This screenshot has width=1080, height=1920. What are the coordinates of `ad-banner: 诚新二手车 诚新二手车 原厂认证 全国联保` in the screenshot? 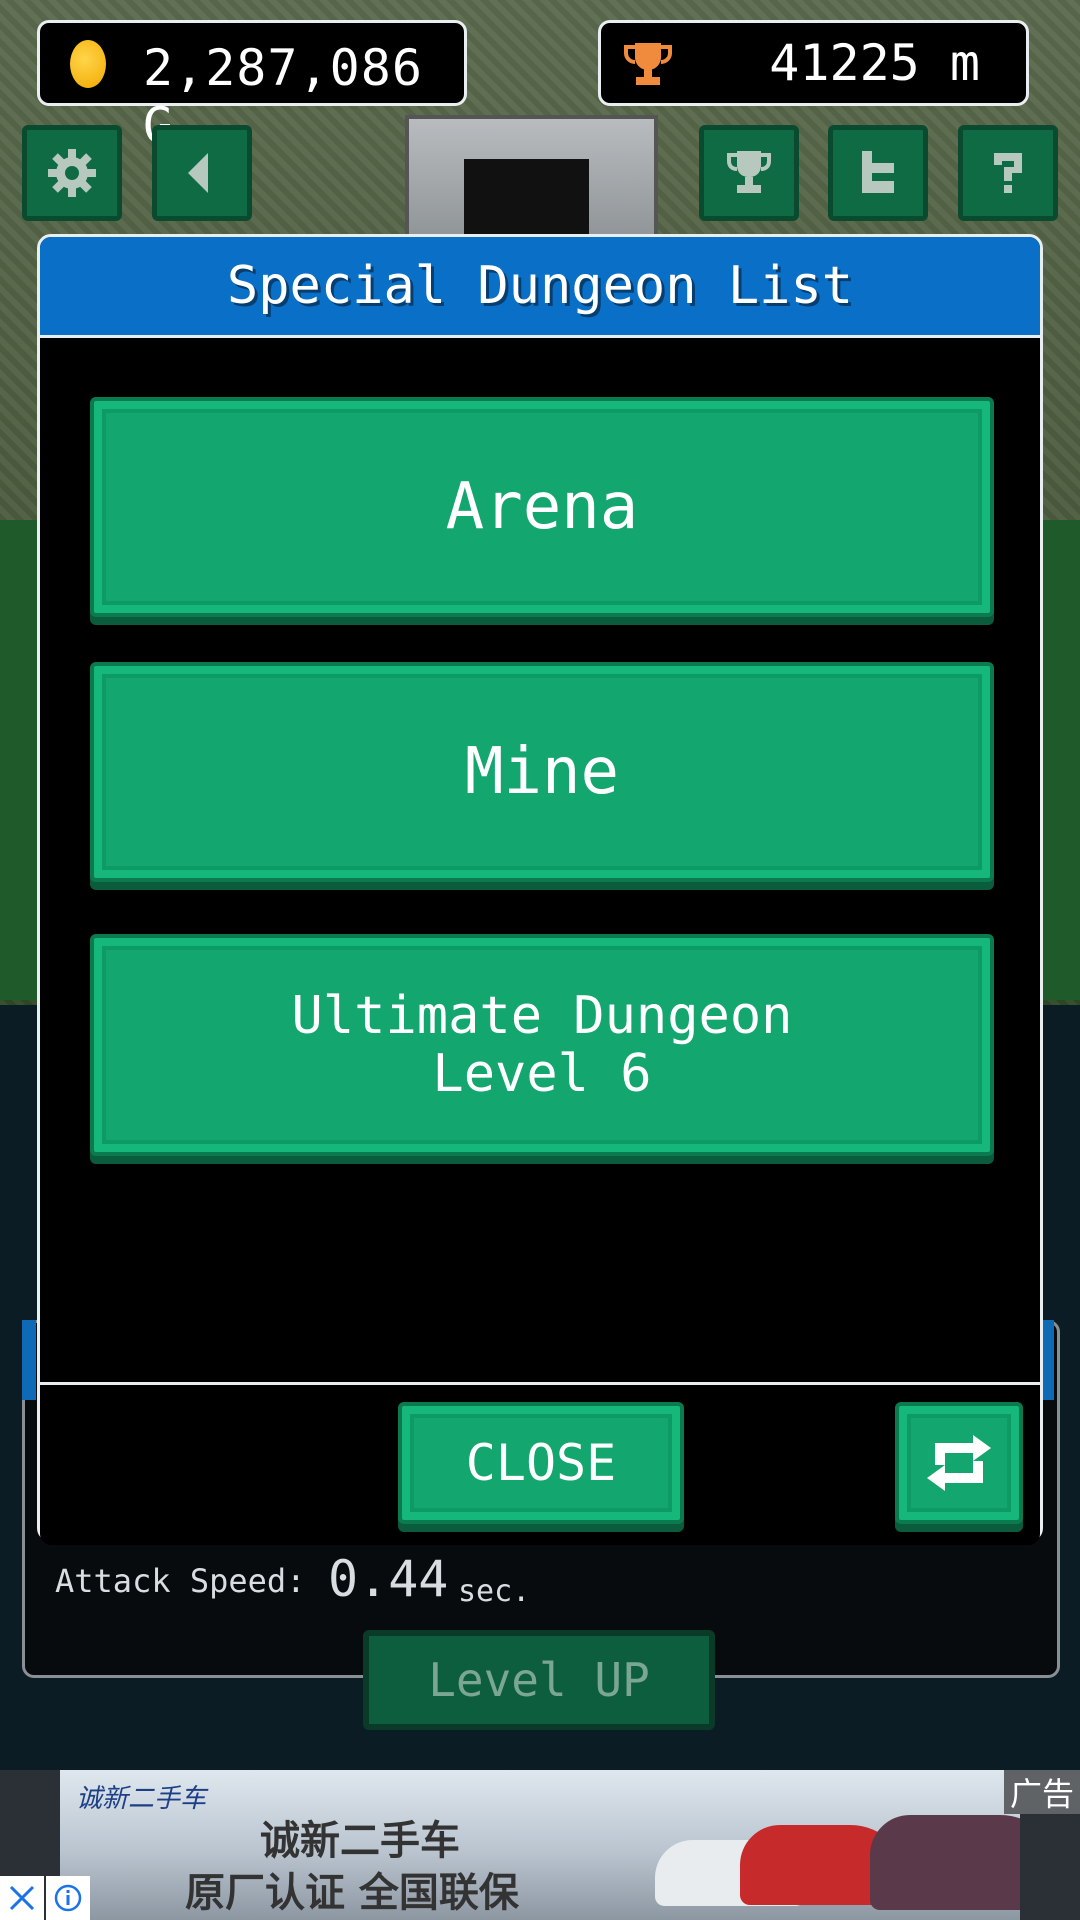 It's located at (540, 1845).